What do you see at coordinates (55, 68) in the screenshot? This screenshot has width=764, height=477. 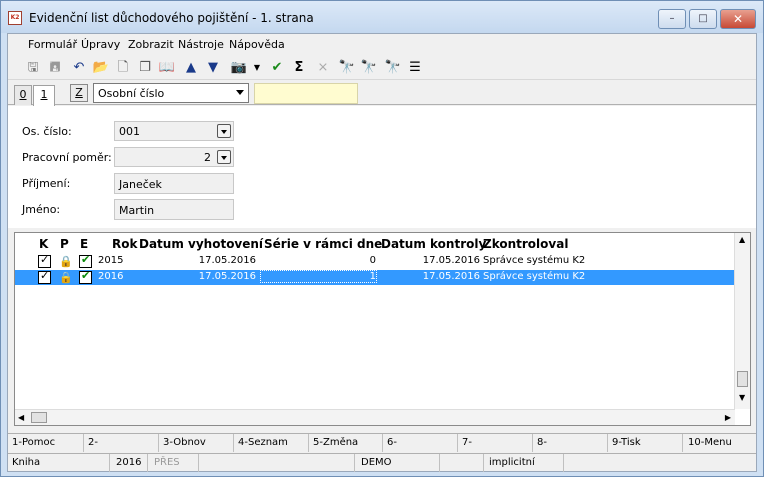 I see `save-as-icon: 🖪` at bounding box center [55, 68].